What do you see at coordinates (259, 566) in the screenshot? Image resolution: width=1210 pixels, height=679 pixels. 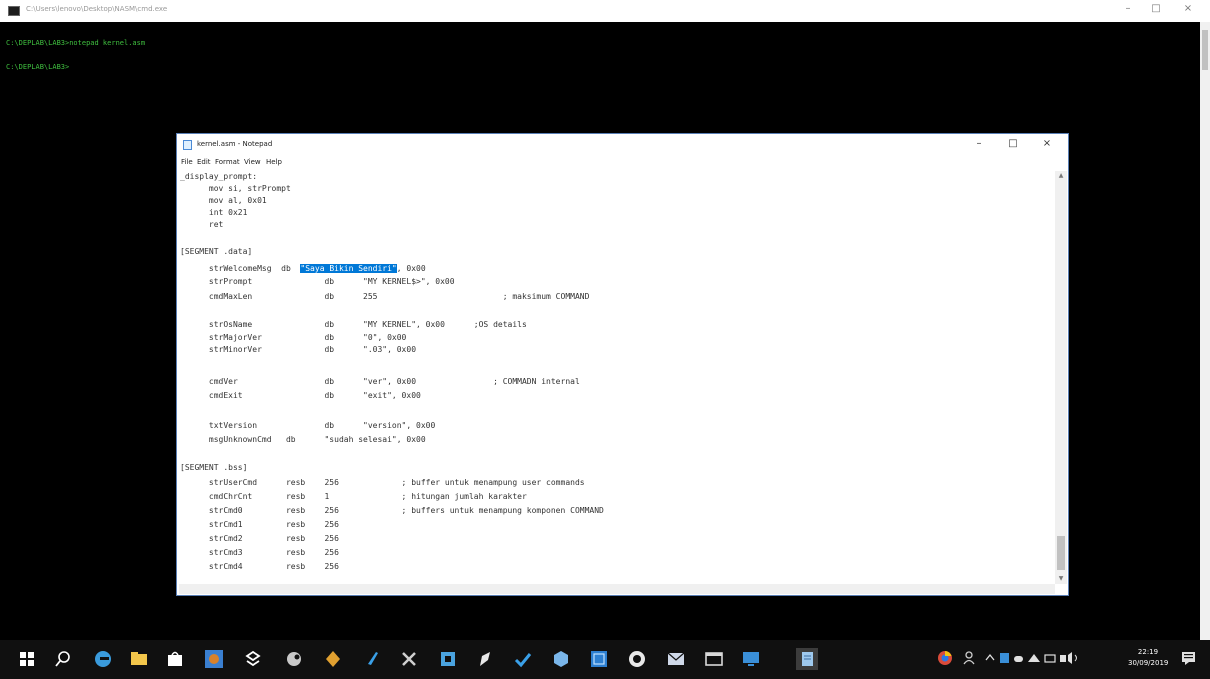 I see `code-line: strCmd4 resb 256` at bounding box center [259, 566].